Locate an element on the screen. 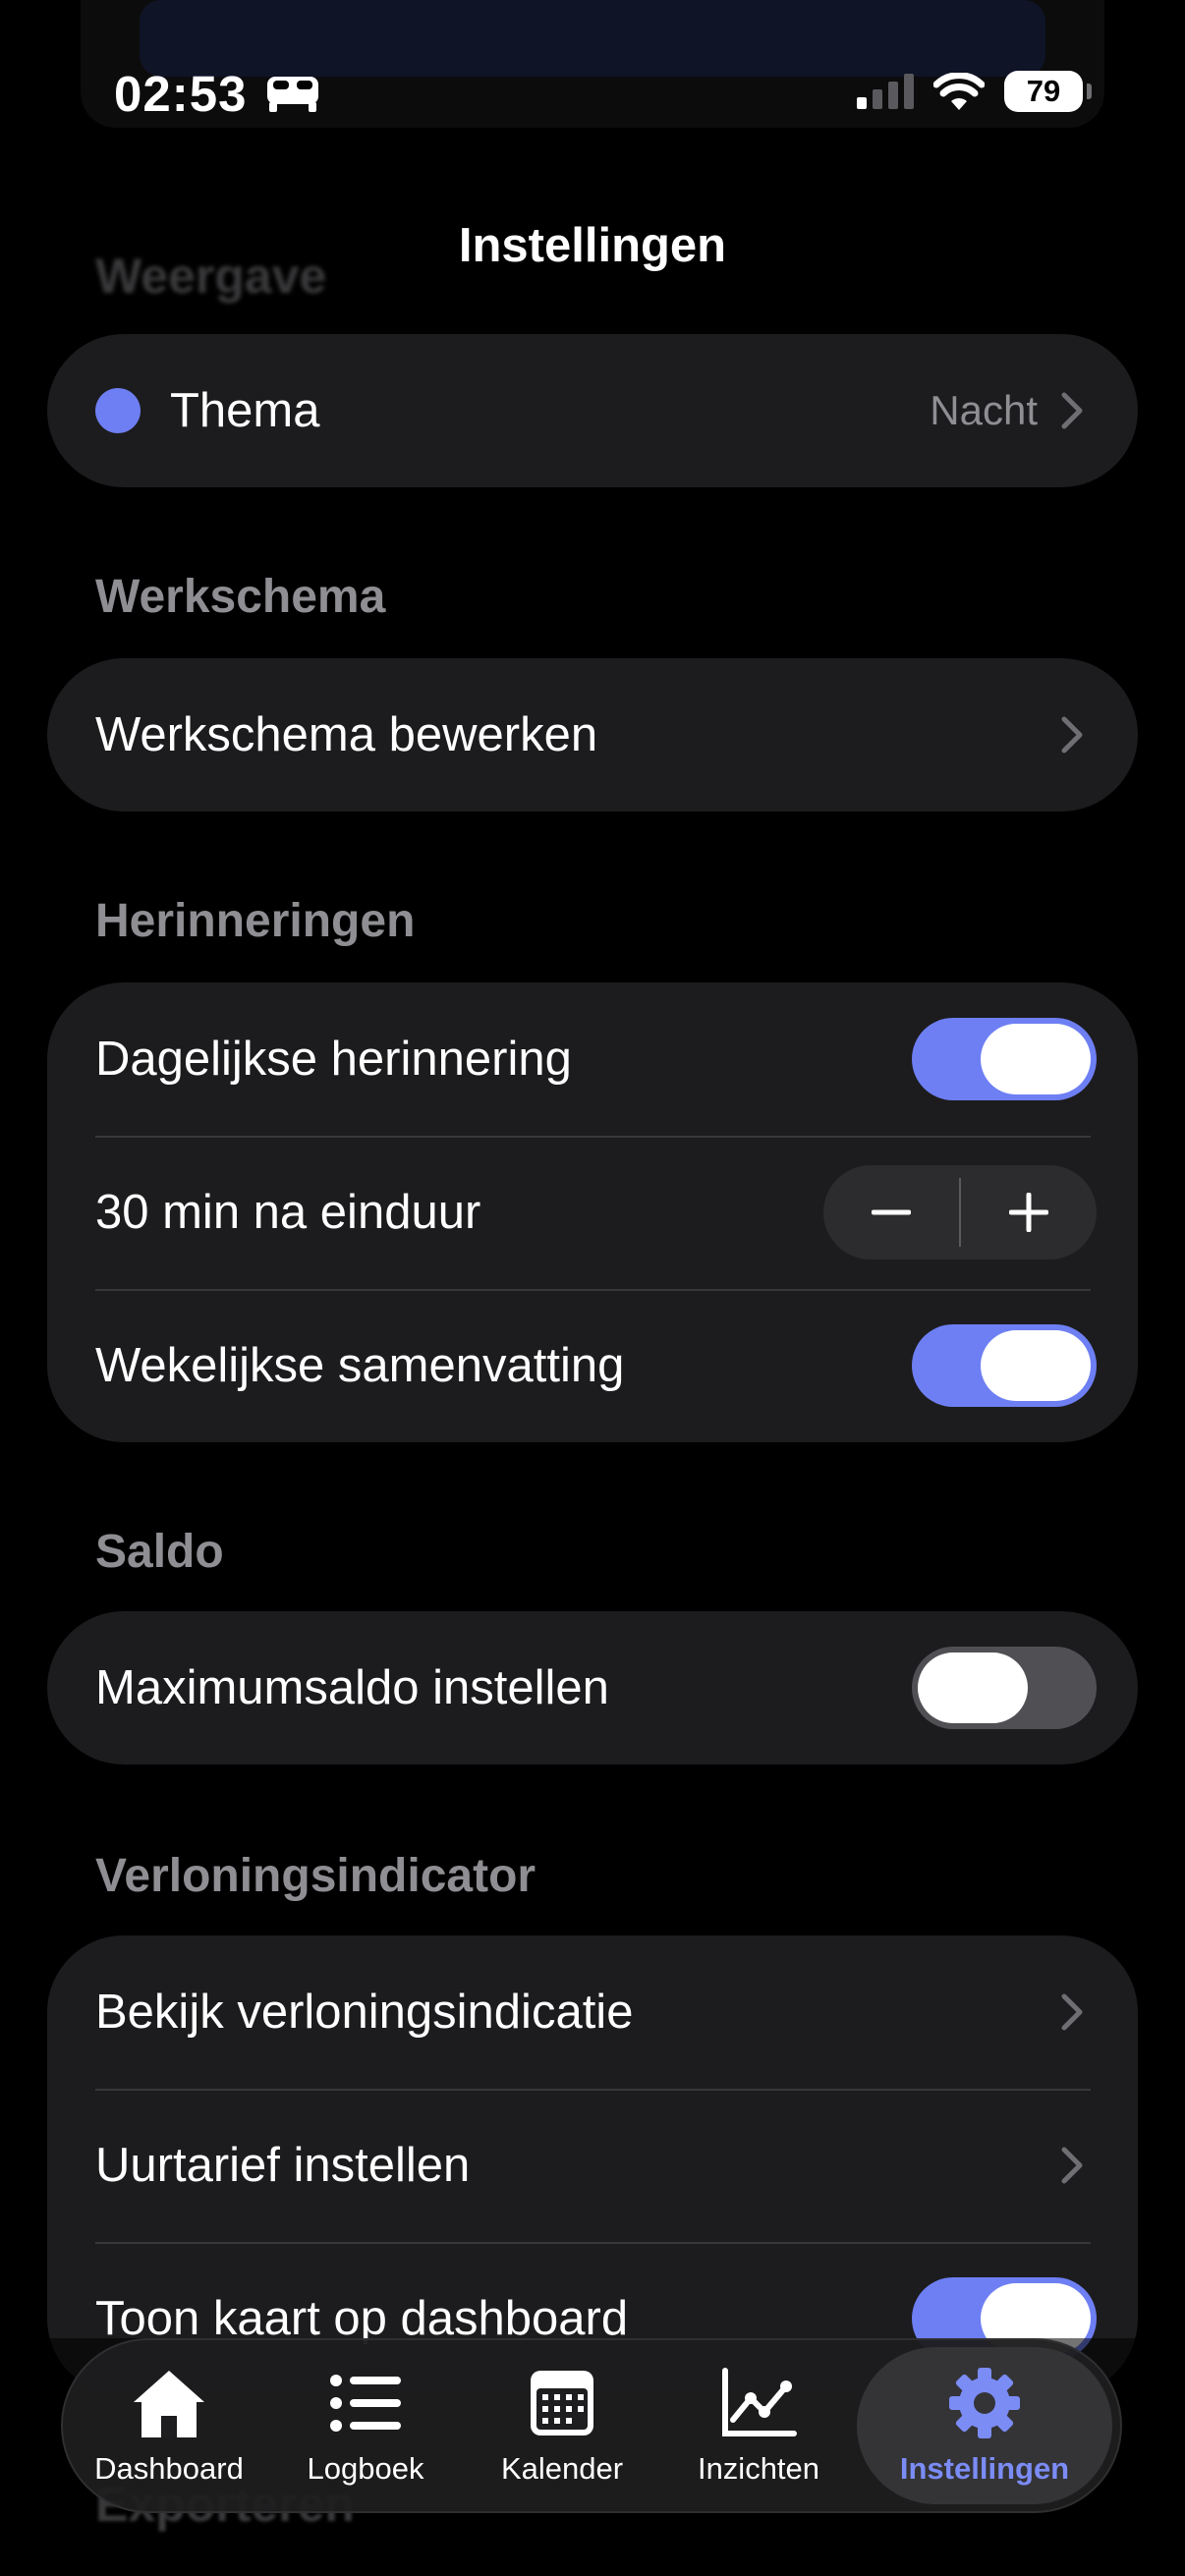 The image size is (1185, 2576). status-icons: 79 is located at coordinates (975, 91).